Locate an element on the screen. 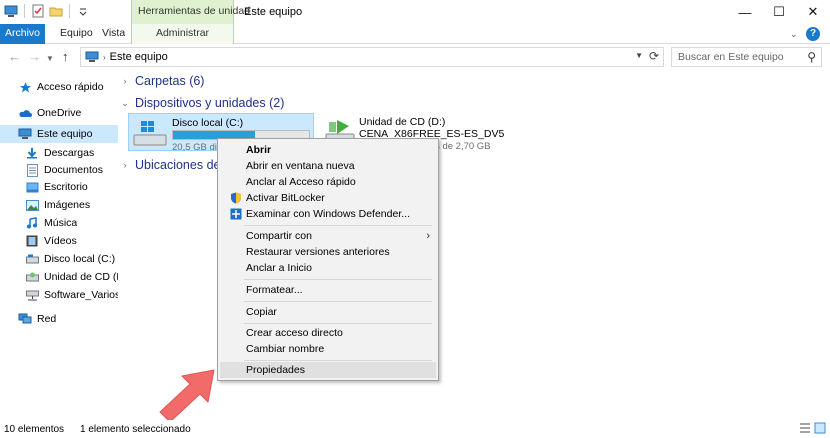 Image resolution: width=830 pixels, height=438 pixels. chevron-down-icon: ▼ is located at coordinates (639, 55).